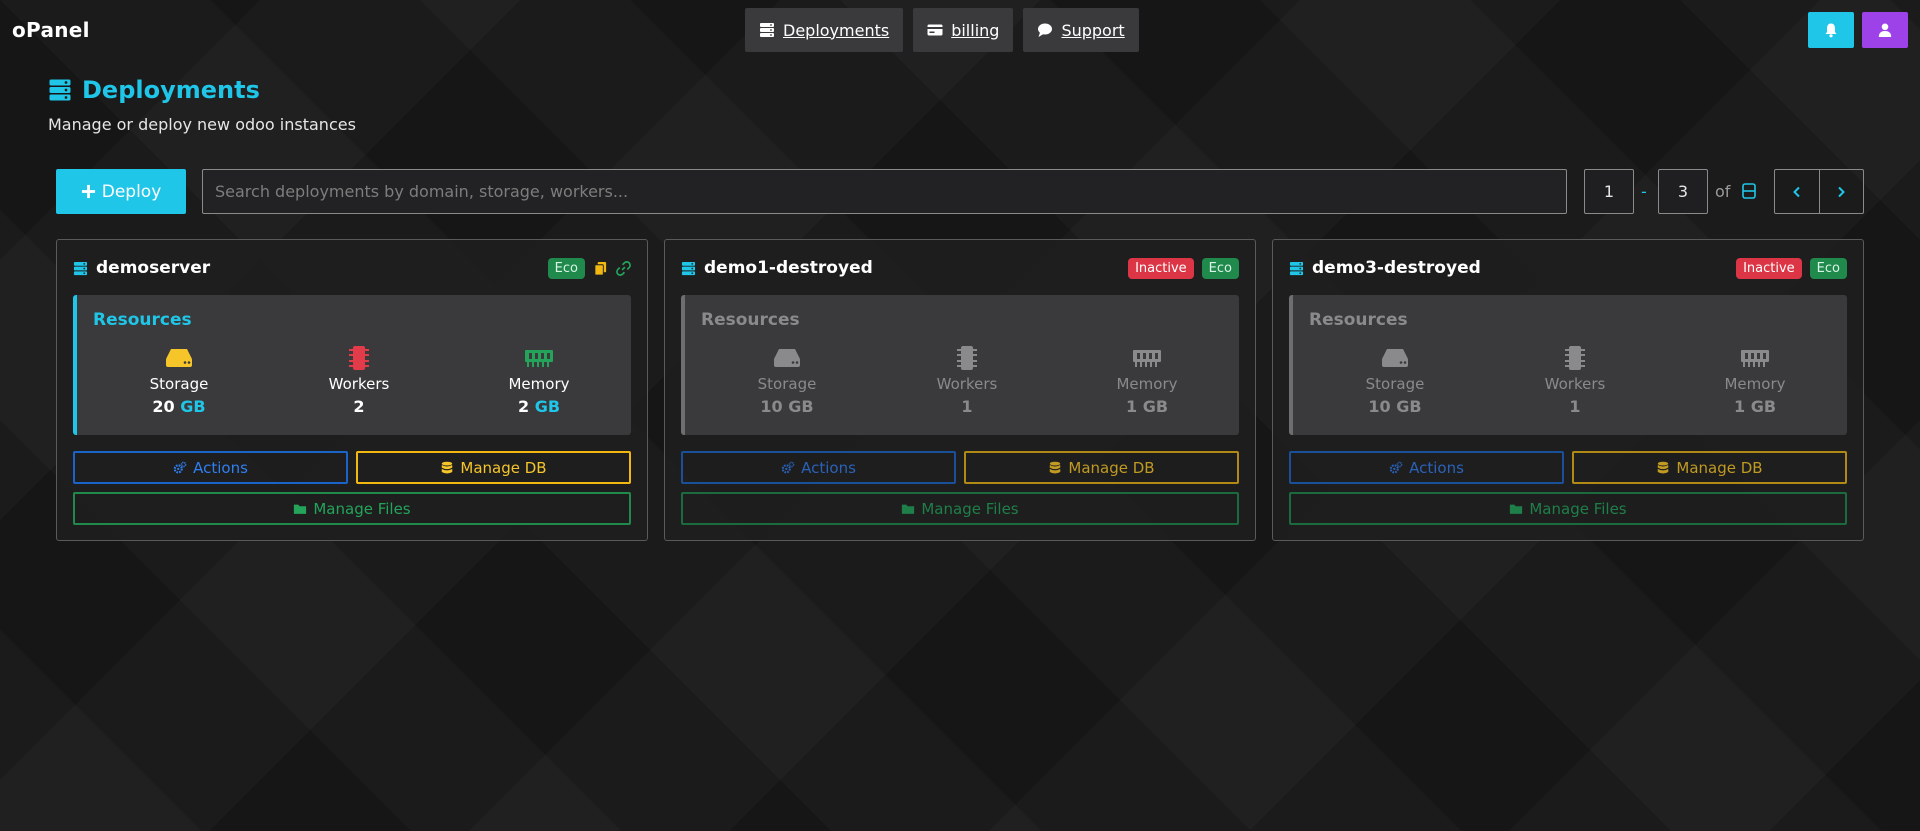  I want to click on notifications-button, so click(1831, 30).